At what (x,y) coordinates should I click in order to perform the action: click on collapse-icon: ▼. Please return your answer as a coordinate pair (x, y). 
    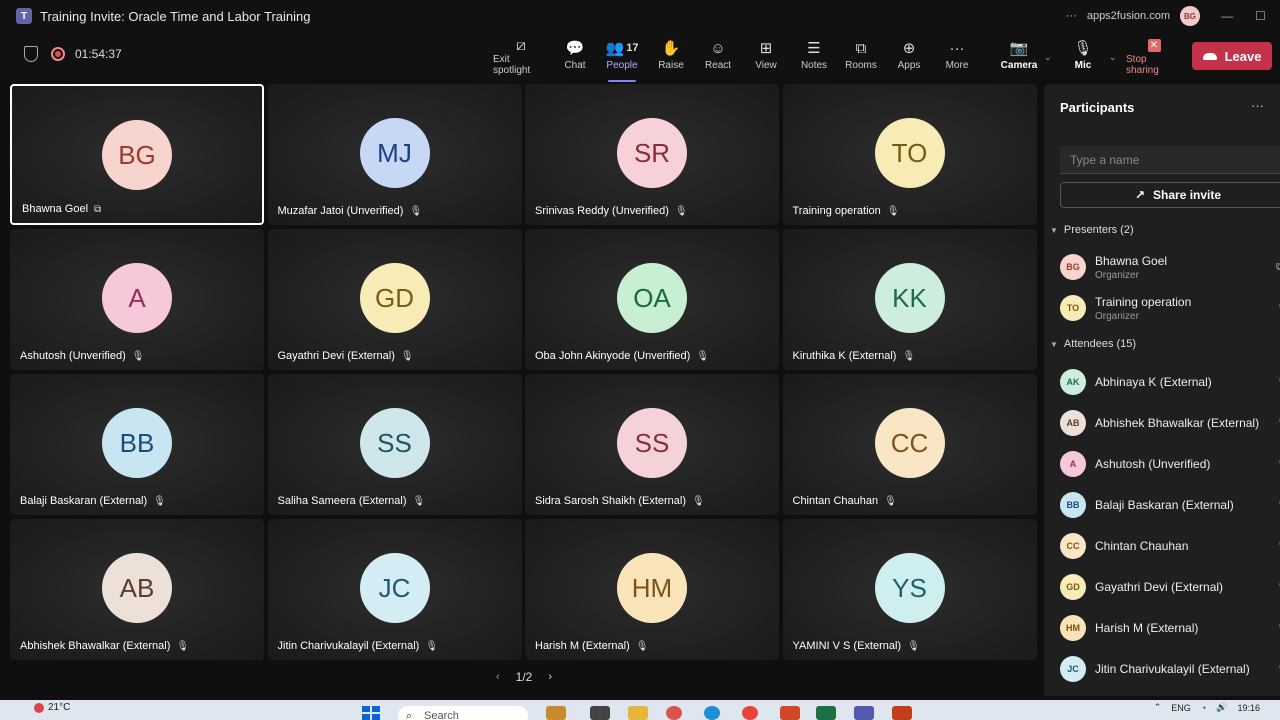
    Looking at the image, I should click on (1054, 344).